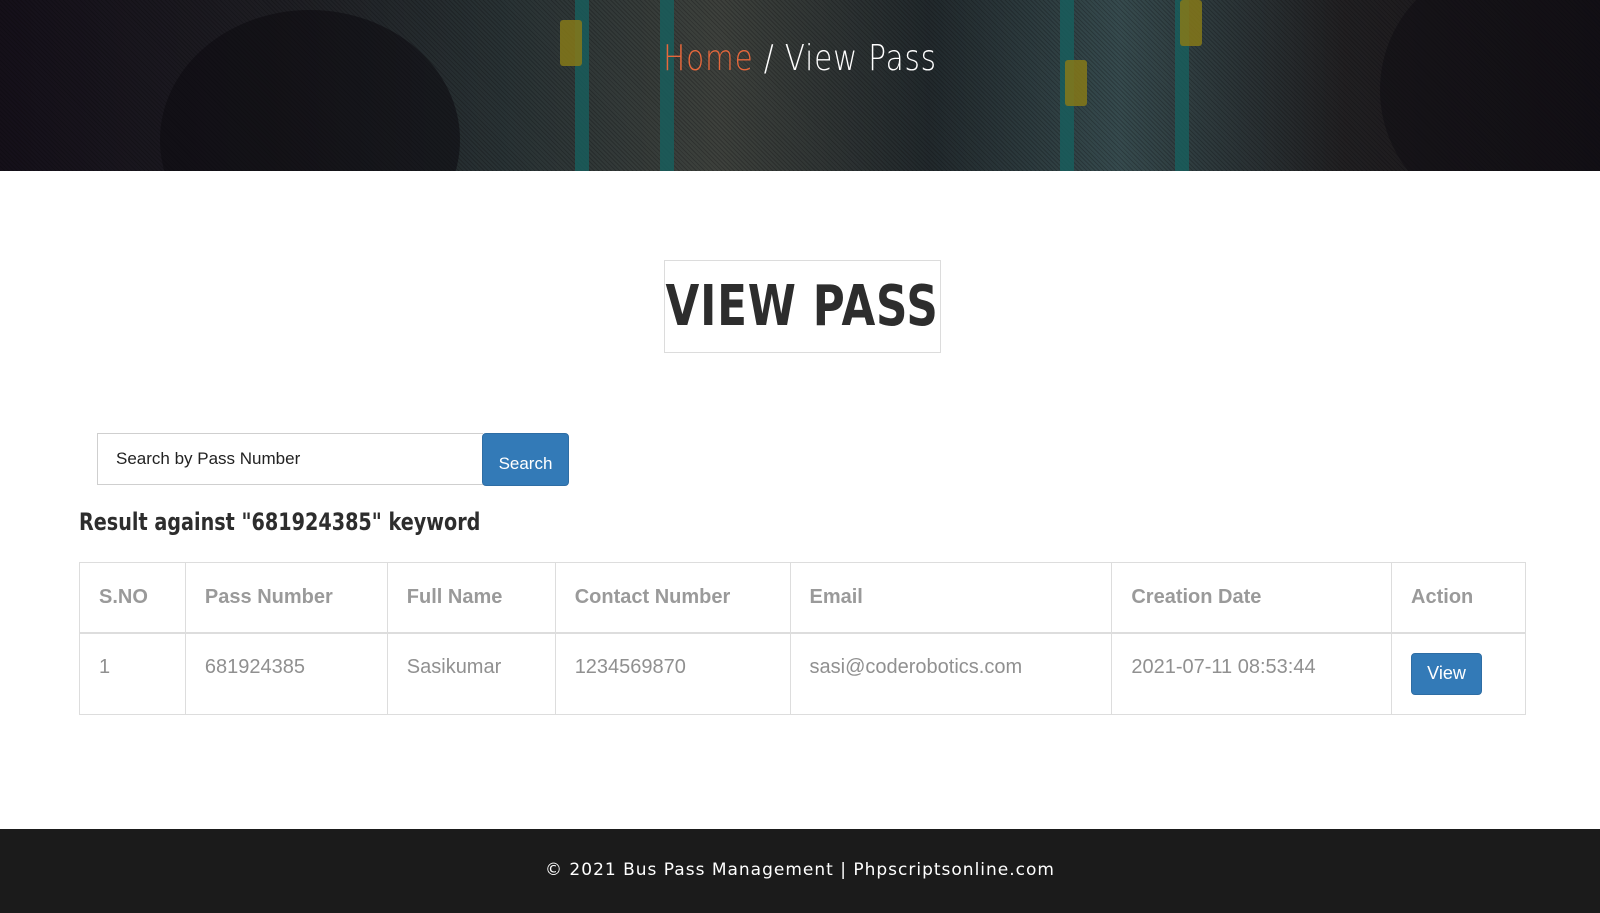  What do you see at coordinates (525, 459) in the screenshot?
I see `search-button: Search` at bounding box center [525, 459].